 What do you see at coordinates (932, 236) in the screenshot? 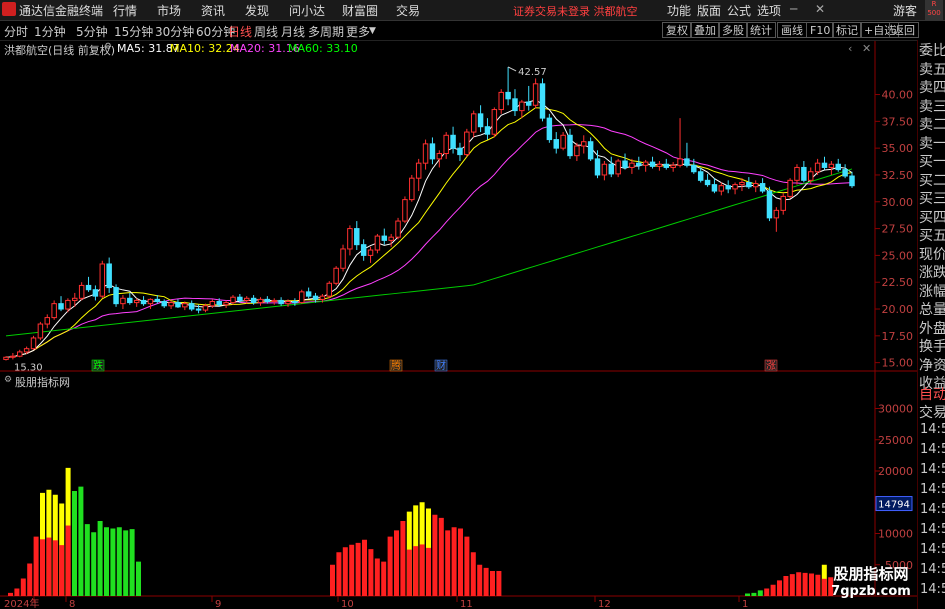
I see `quote-field-10: 买五` at bounding box center [932, 236].